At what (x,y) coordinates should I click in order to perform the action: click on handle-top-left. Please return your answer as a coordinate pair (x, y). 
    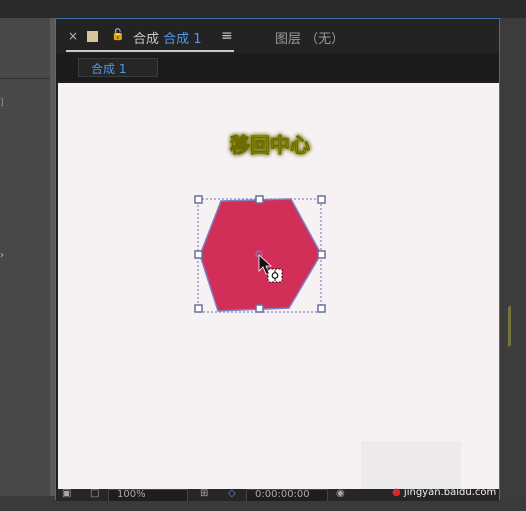
    Looking at the image, I should click on (198, 199).